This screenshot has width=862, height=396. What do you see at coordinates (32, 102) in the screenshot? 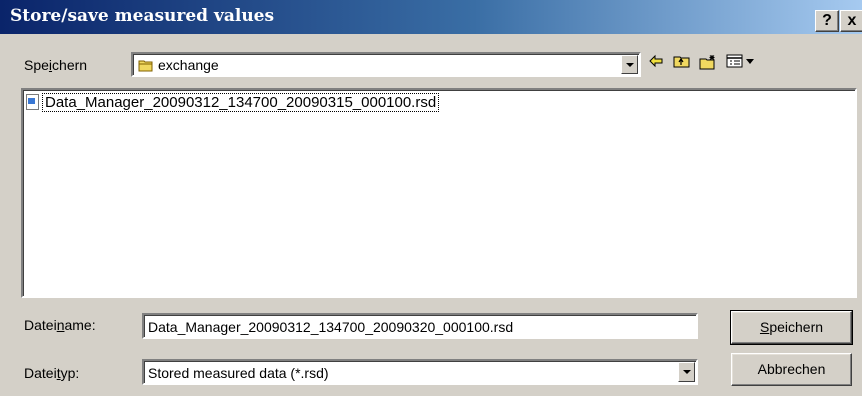
I see `rsd-file-icon` at bounding box center [32, 102].